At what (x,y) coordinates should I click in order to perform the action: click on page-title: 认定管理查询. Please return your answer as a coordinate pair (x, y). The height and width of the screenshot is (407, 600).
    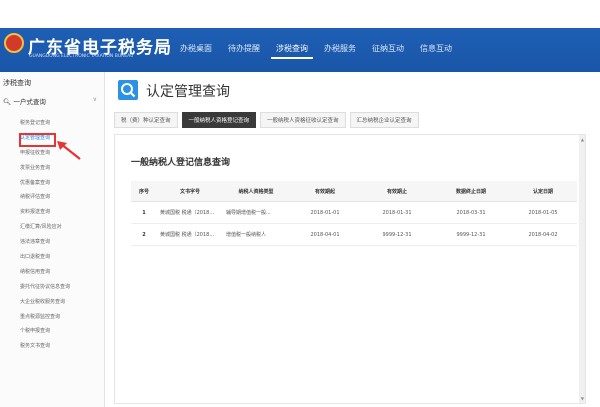
    Looking at the image, I should click on (188, 92).